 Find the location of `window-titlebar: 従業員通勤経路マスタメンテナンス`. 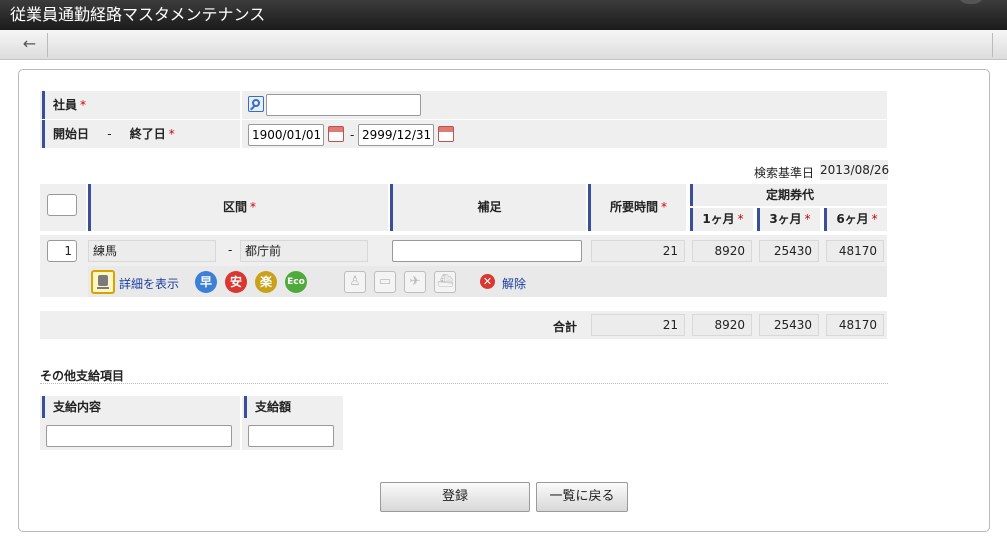

window-titlebar: 従業員通勤経路マスタメンテナンス is located at coordinates (503, 15).